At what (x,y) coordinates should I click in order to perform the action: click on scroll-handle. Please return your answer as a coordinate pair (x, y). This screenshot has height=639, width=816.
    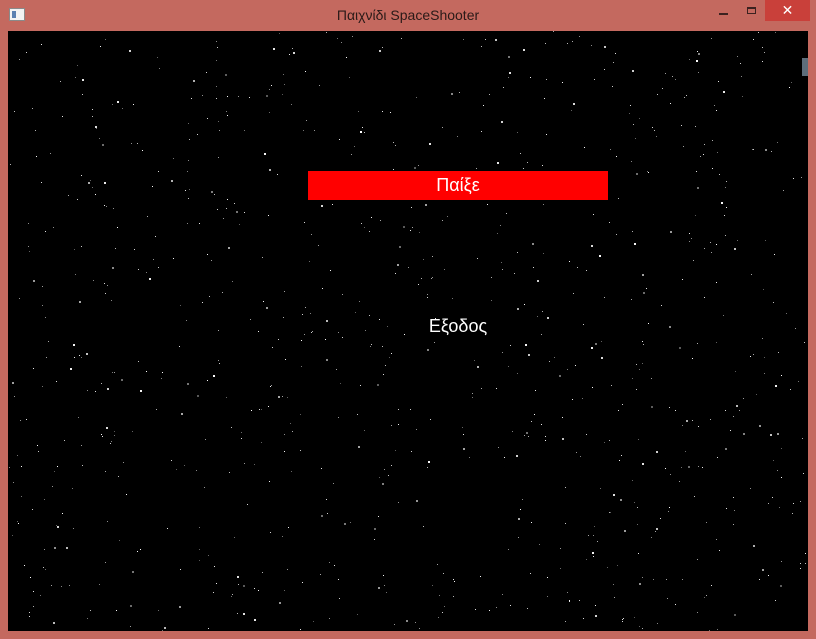
    Looking at the image, I should click on (805, 67).